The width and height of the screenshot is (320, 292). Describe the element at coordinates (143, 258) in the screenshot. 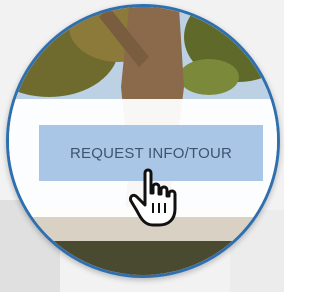

I see `footer-strip` at that location.